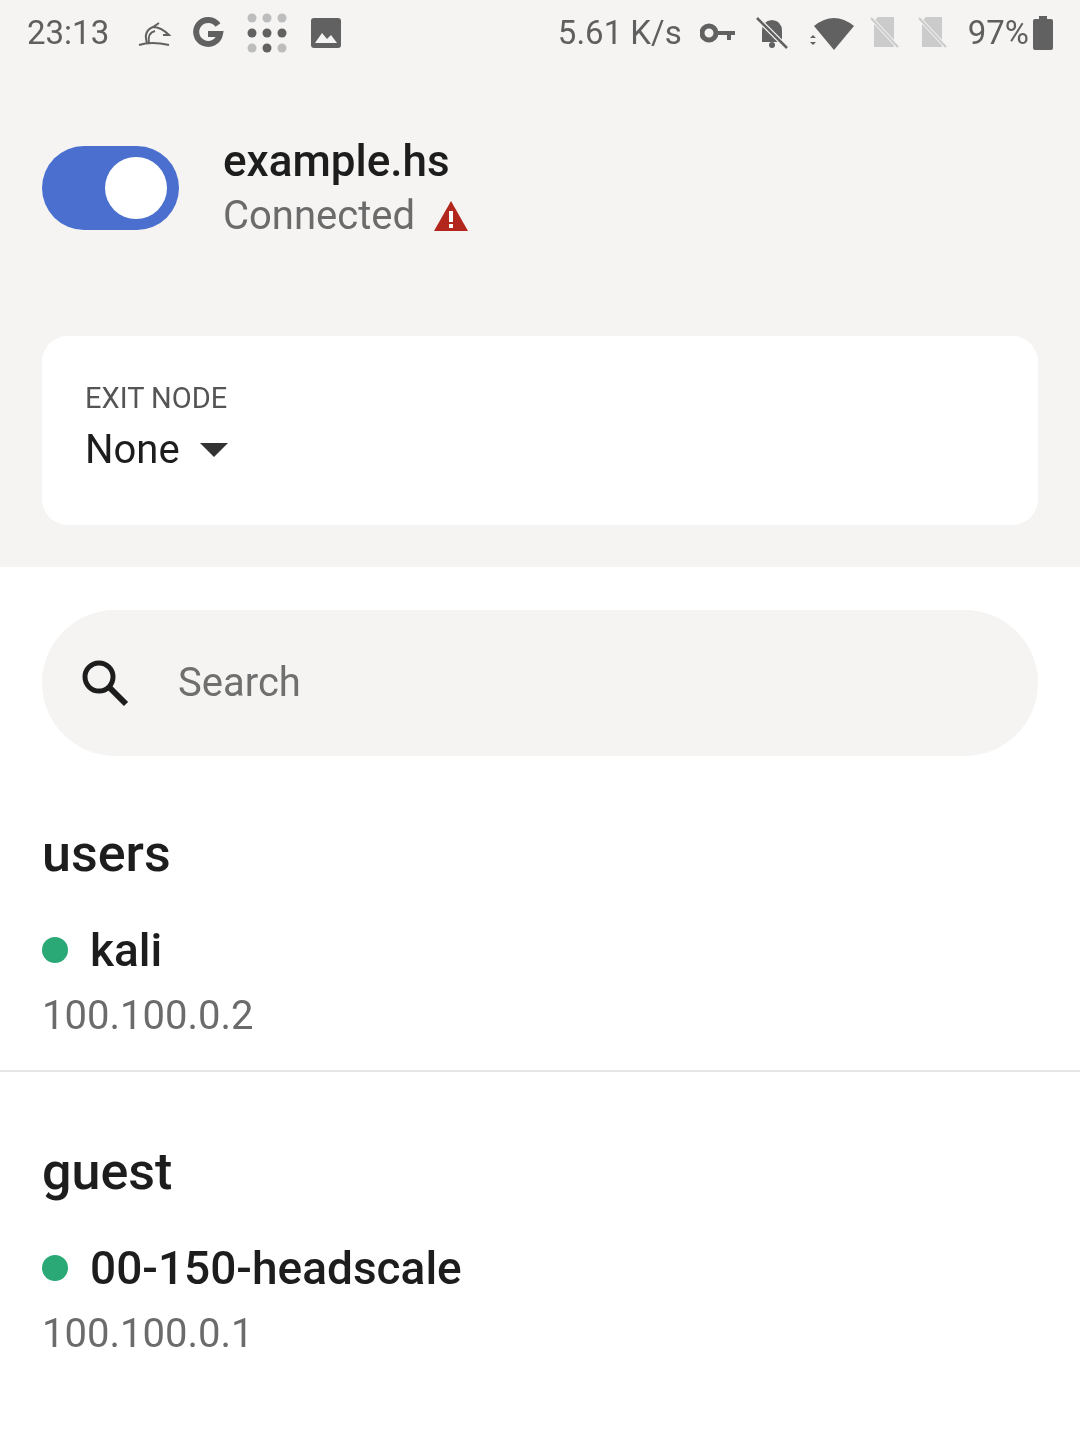 The image size is (1080, 1450). What do you see at coordinates (157, 398) in the screenshot?
I see `exit-node-label: EXIT NODE` at bounding box center [157, 398].